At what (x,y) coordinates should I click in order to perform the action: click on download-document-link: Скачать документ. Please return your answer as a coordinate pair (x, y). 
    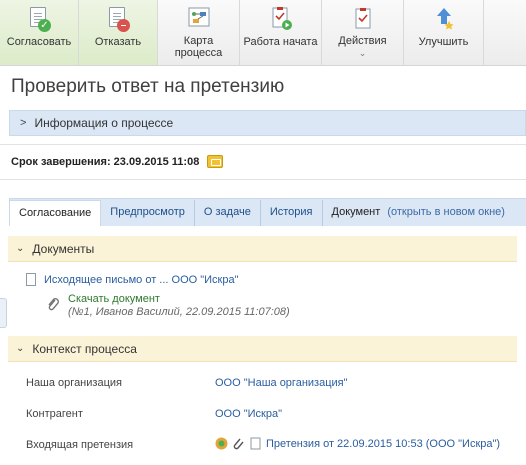
    Looking at the image, I should click on (179, 299).